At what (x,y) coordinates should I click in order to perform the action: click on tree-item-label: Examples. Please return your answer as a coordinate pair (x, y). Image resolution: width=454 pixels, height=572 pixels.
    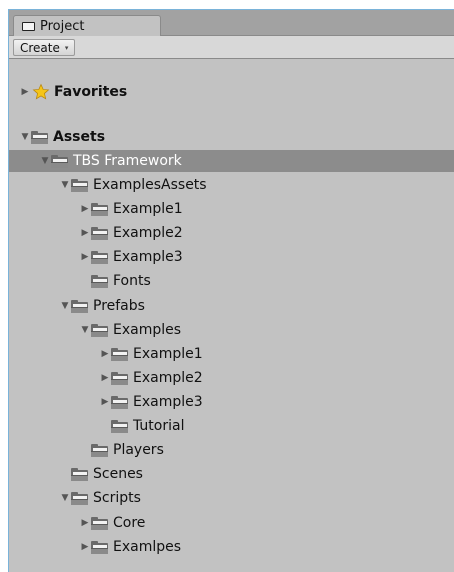
    Looking at the image, I should click on (147, 330).